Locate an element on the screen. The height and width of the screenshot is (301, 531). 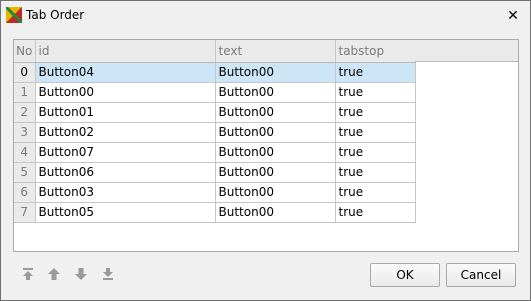
column-header-id: id is located at coordinates (125, 51).